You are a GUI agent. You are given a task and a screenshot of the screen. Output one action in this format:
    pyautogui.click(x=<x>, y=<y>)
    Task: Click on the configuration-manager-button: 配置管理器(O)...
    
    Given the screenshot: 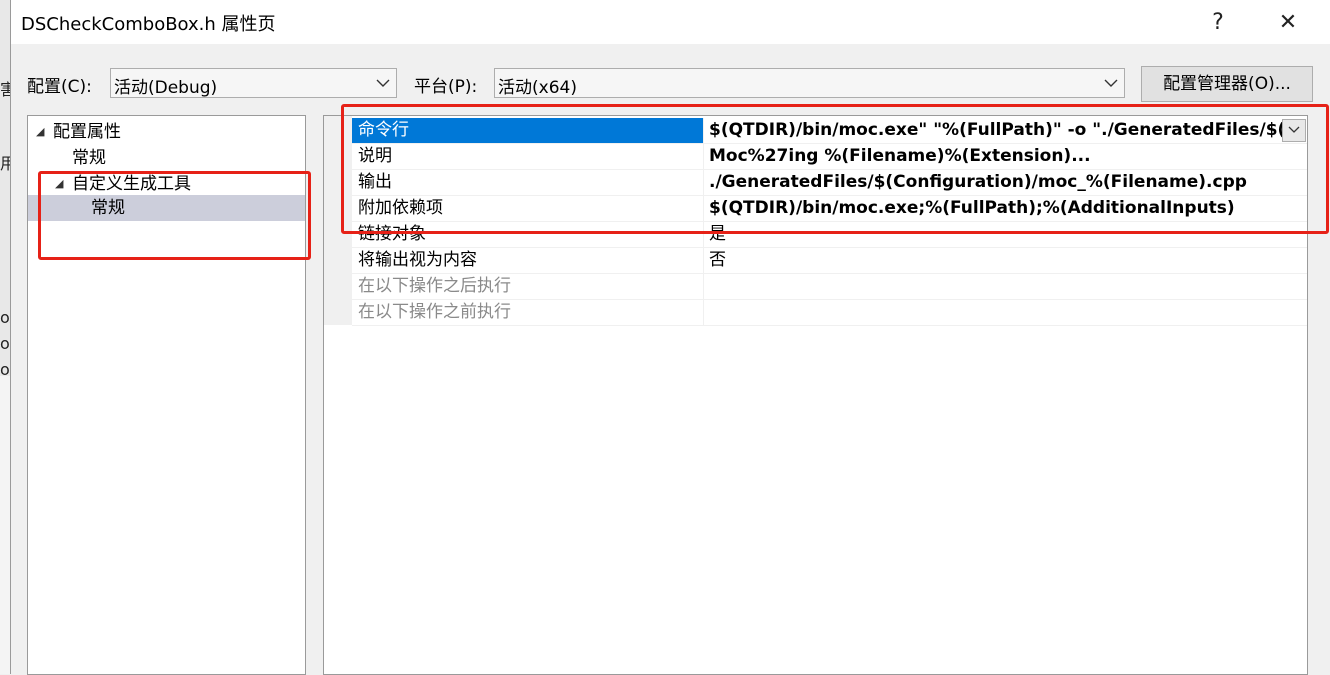 What is the action you would take?
    pyautogui.click(x=1227, y=84)
    